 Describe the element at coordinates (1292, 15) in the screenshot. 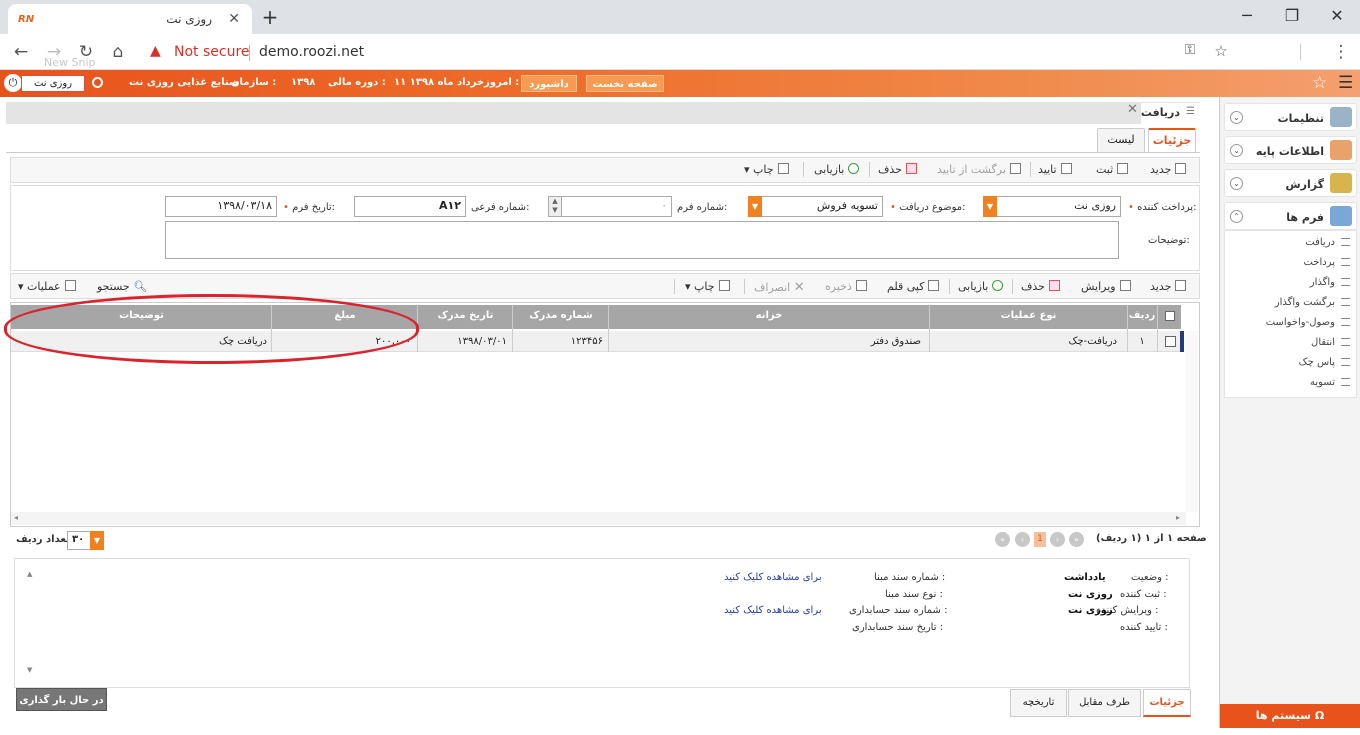

I see `maximize-button: ❐` at that location.